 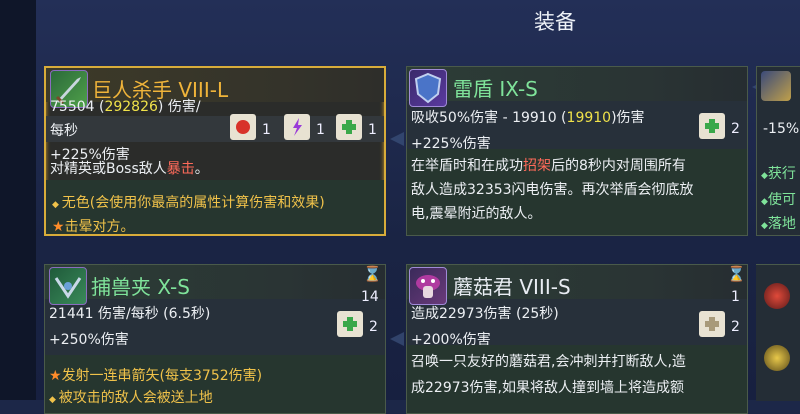 What do you see at coordinates (512, 287) in the screenshot?
I see `item-name: 蘑菇君 VIII-S` at bounding box center [512, 287].